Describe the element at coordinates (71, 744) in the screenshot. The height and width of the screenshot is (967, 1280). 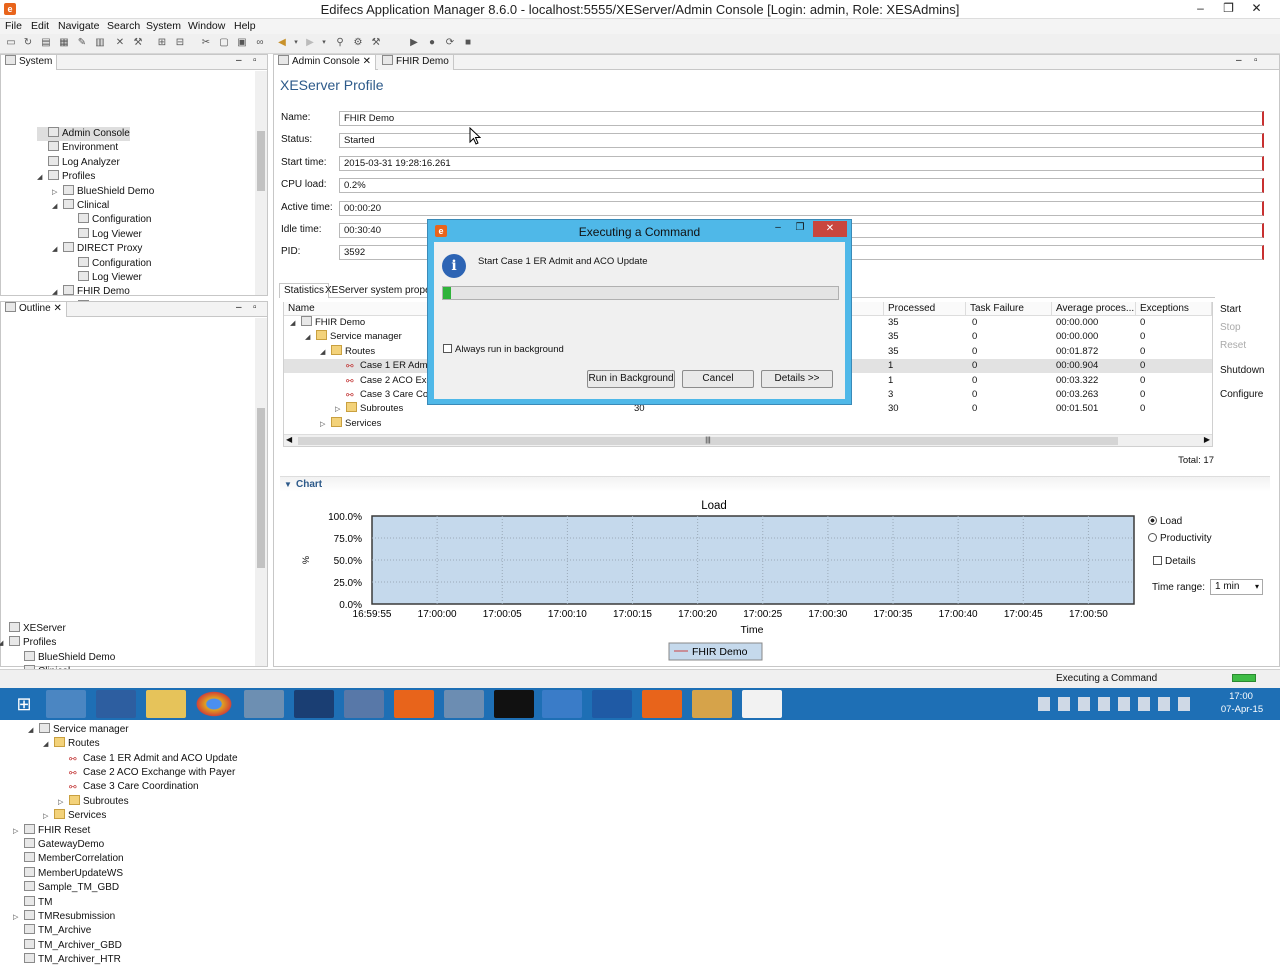
I see `tree-item-routes: ◢ Routes` at that location.